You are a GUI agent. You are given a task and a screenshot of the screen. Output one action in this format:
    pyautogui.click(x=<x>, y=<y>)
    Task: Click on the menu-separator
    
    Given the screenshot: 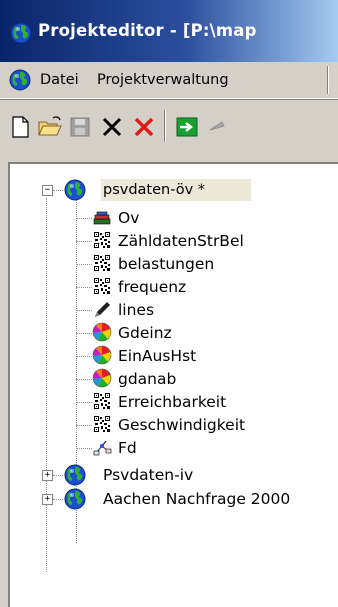 What is the action you would take?
    pyautogui.click(x=328, y=80)
    